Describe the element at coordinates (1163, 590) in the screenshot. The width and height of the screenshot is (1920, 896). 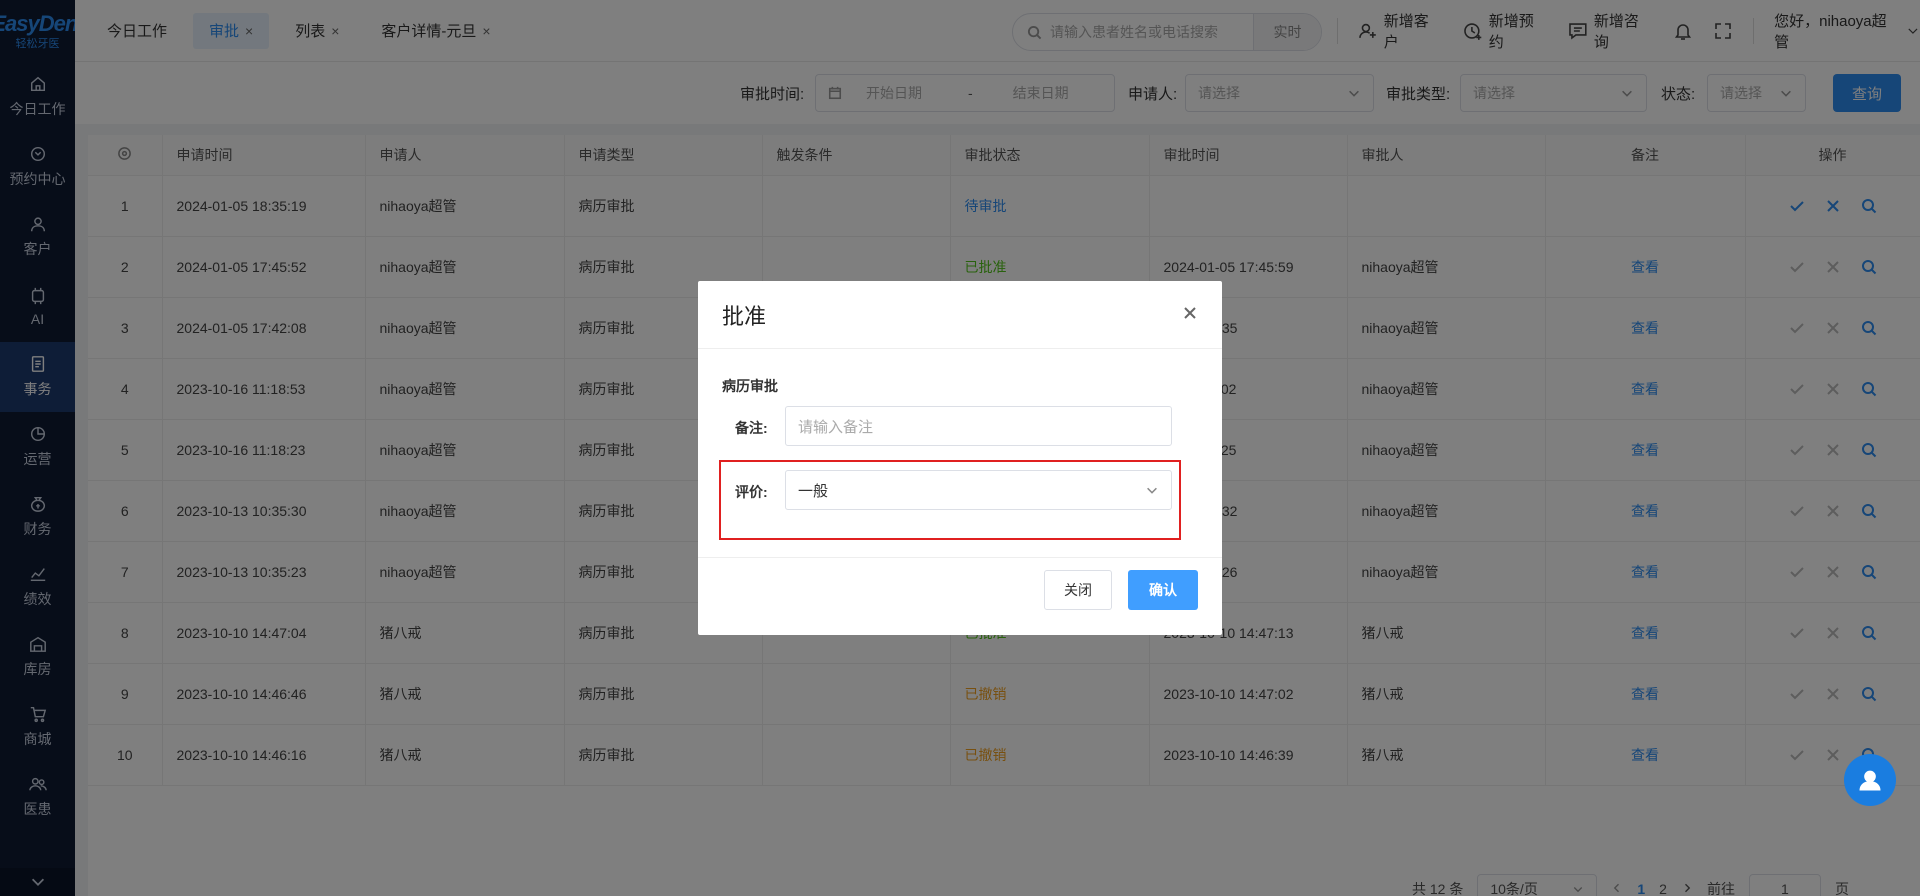
I see `confirm-button: 确认` at that location.